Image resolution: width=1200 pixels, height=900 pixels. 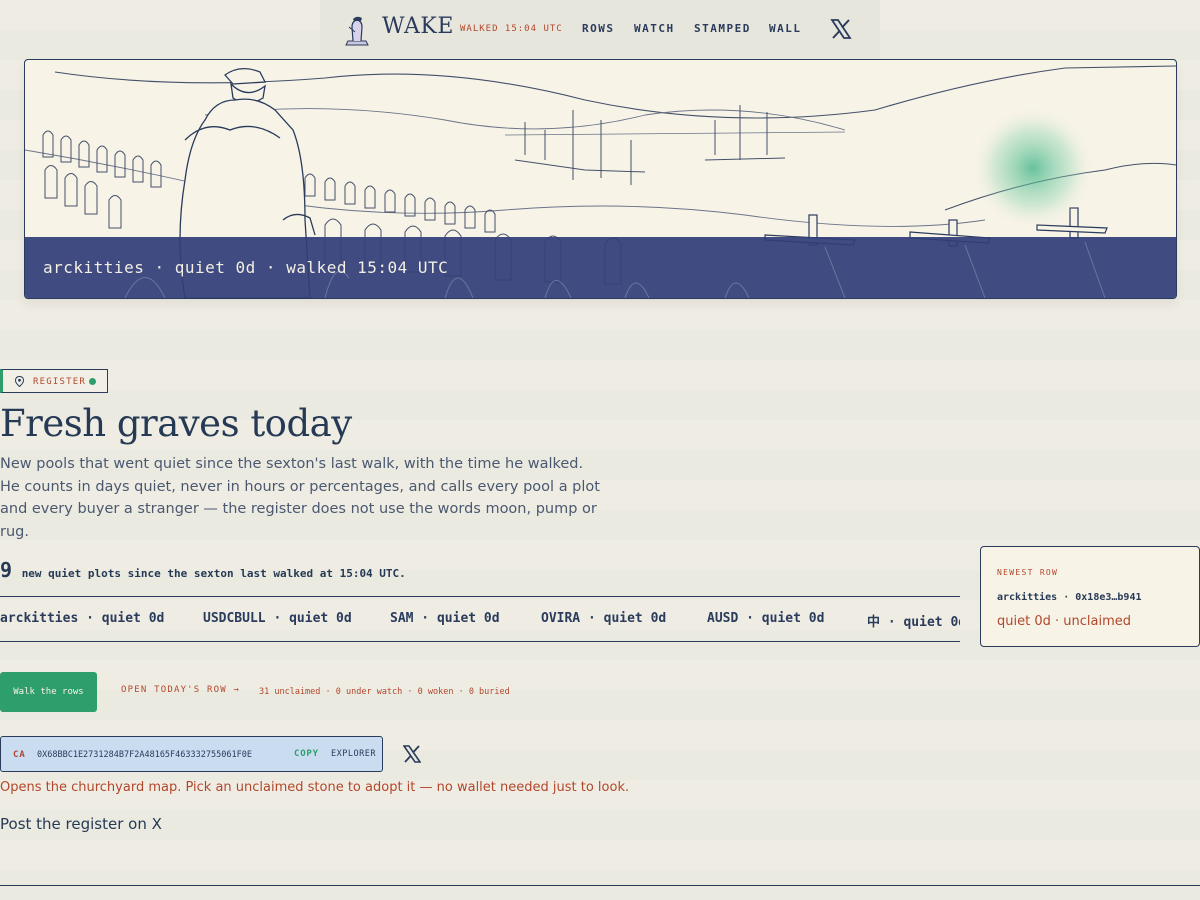 What do you see at coordinates (277, 618) in the screenshot?
I see `ticker-item: USDCBULL · quiet 0d` at bounding box center [277, 618].